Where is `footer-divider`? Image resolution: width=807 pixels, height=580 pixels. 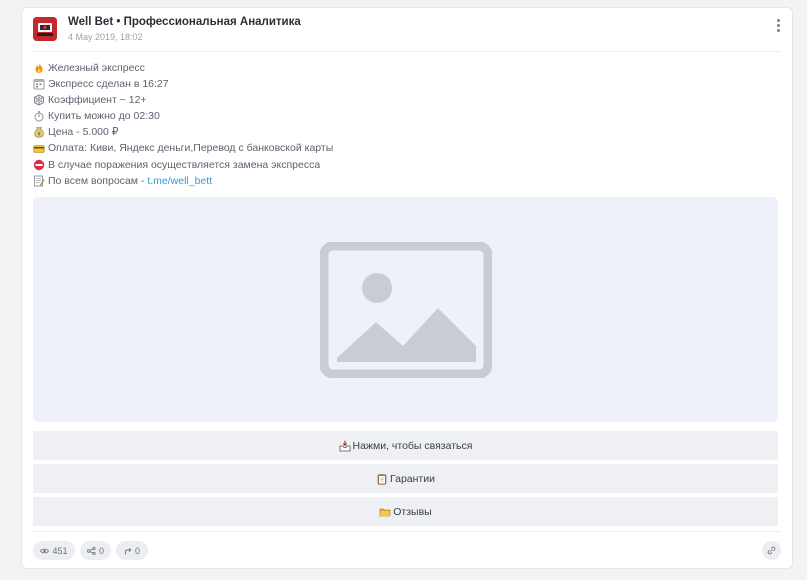
footer-divider is located at coordinates (407, 531).